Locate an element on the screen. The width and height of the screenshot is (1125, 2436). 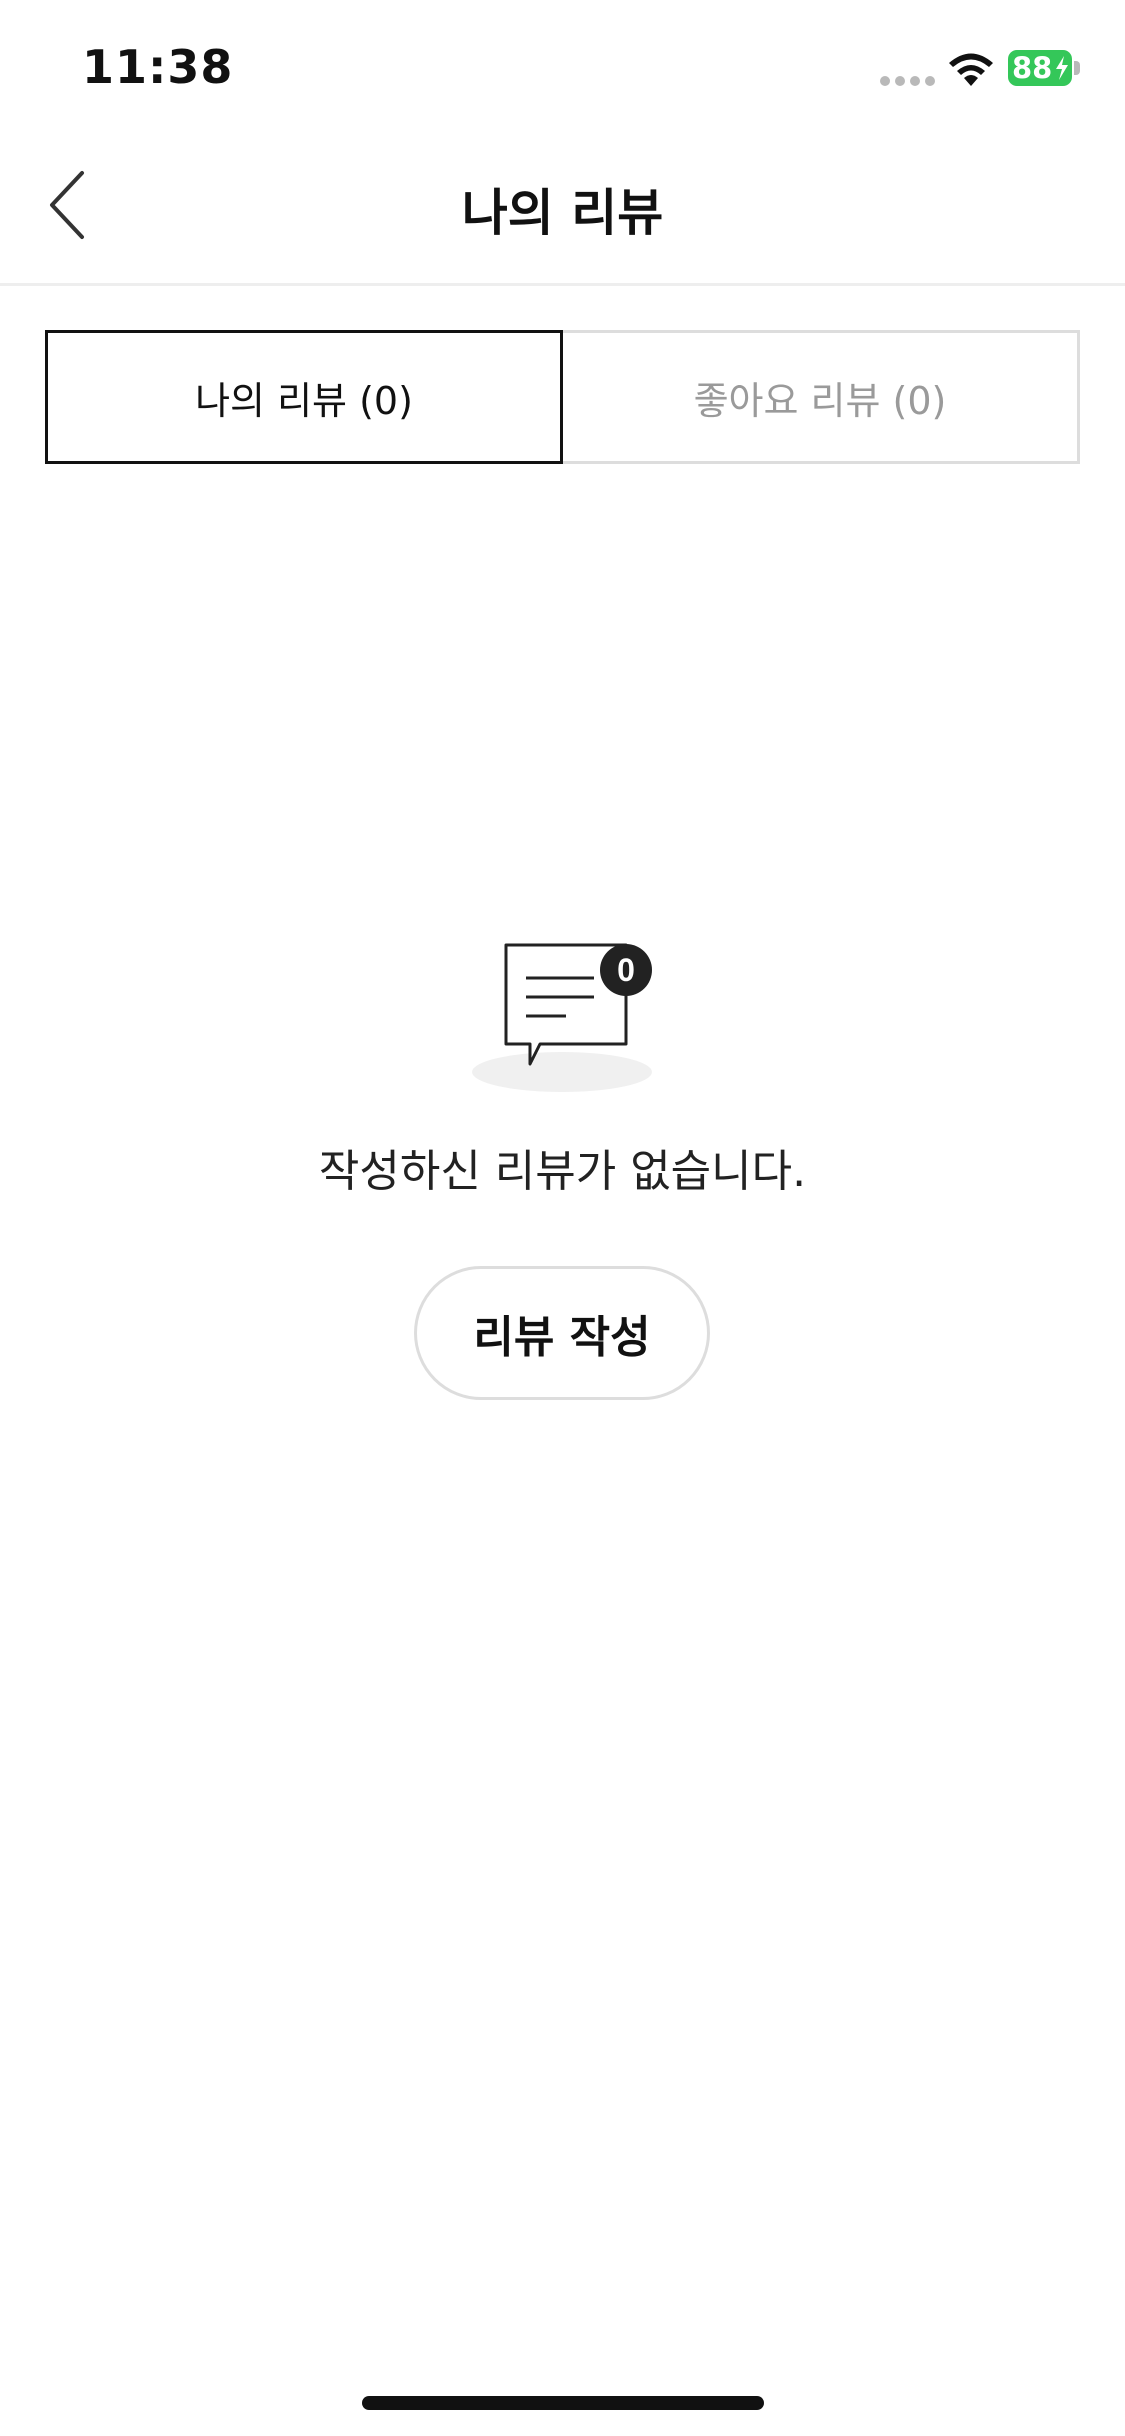
nav-header: 나의 리뷰 is located at coordinates (562, 210).